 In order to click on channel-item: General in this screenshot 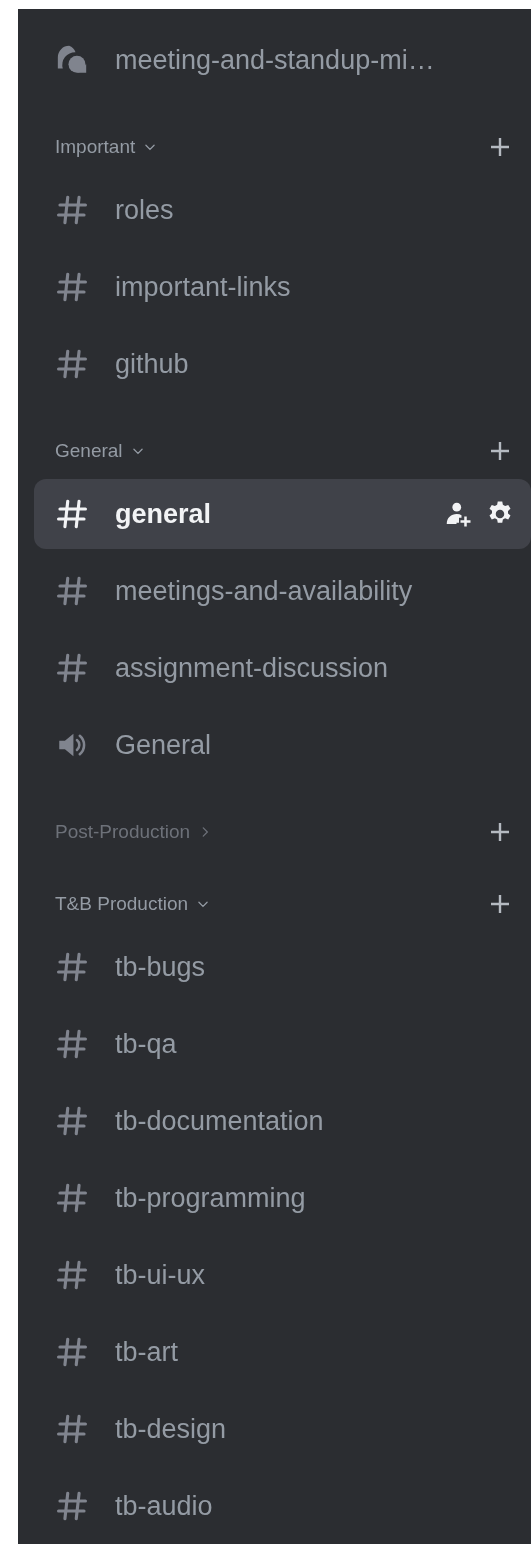, I will do `click(282, 745)`.